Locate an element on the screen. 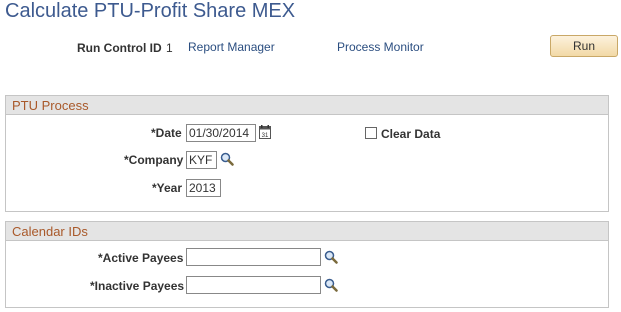  date-field: 01/30/2014 is located at coordinates (221, 133).